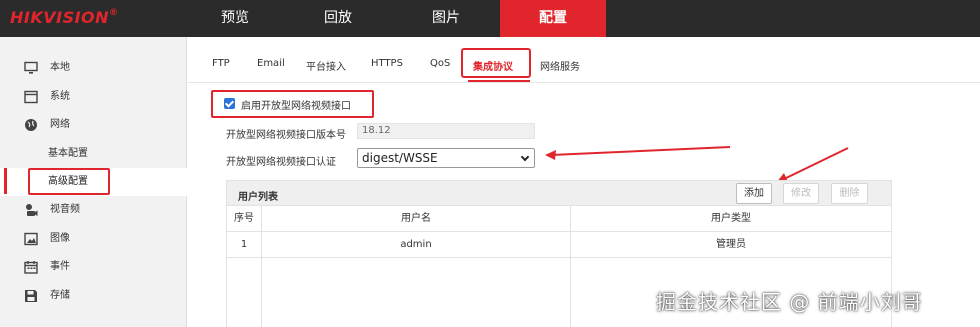 Image resolution: width=980 pixels, height=327 pixels. What do you see at coordinates (789, 302) in the screenshot?
I see `watermark-text: 掘金技术社区 @ 前端小刘哥` at bounding box center [789, 302].